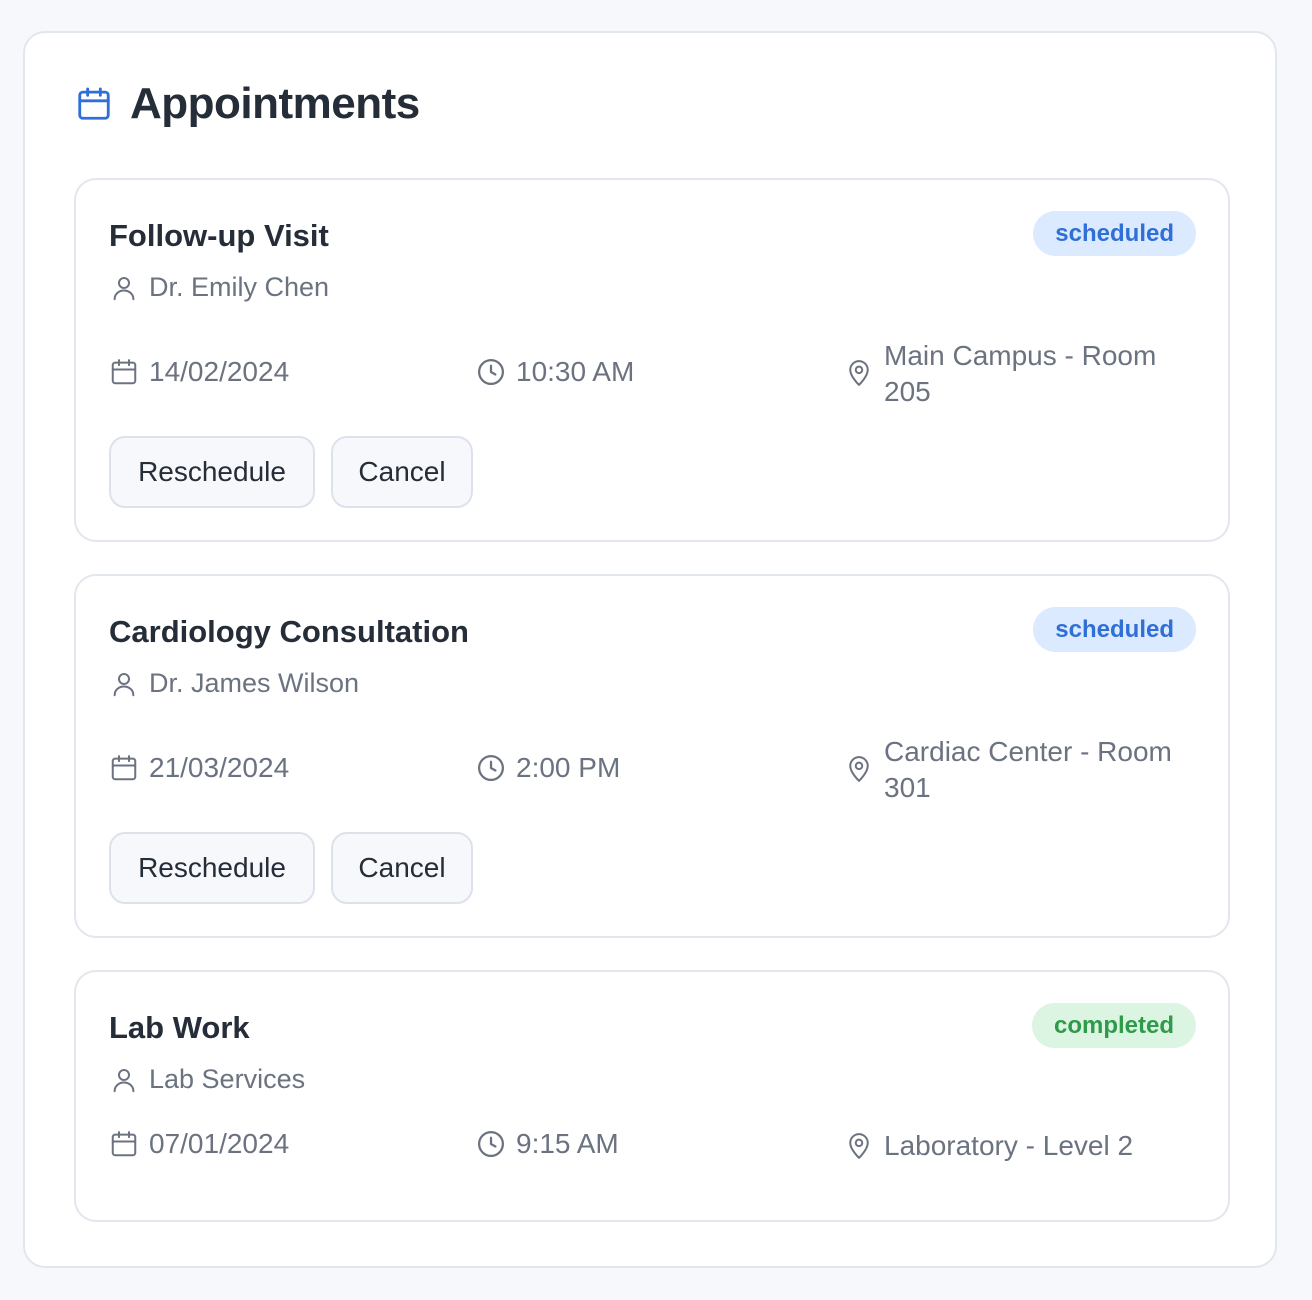  I want to click on location-text: Laboratory - Level 2, so click(1009, 1145).